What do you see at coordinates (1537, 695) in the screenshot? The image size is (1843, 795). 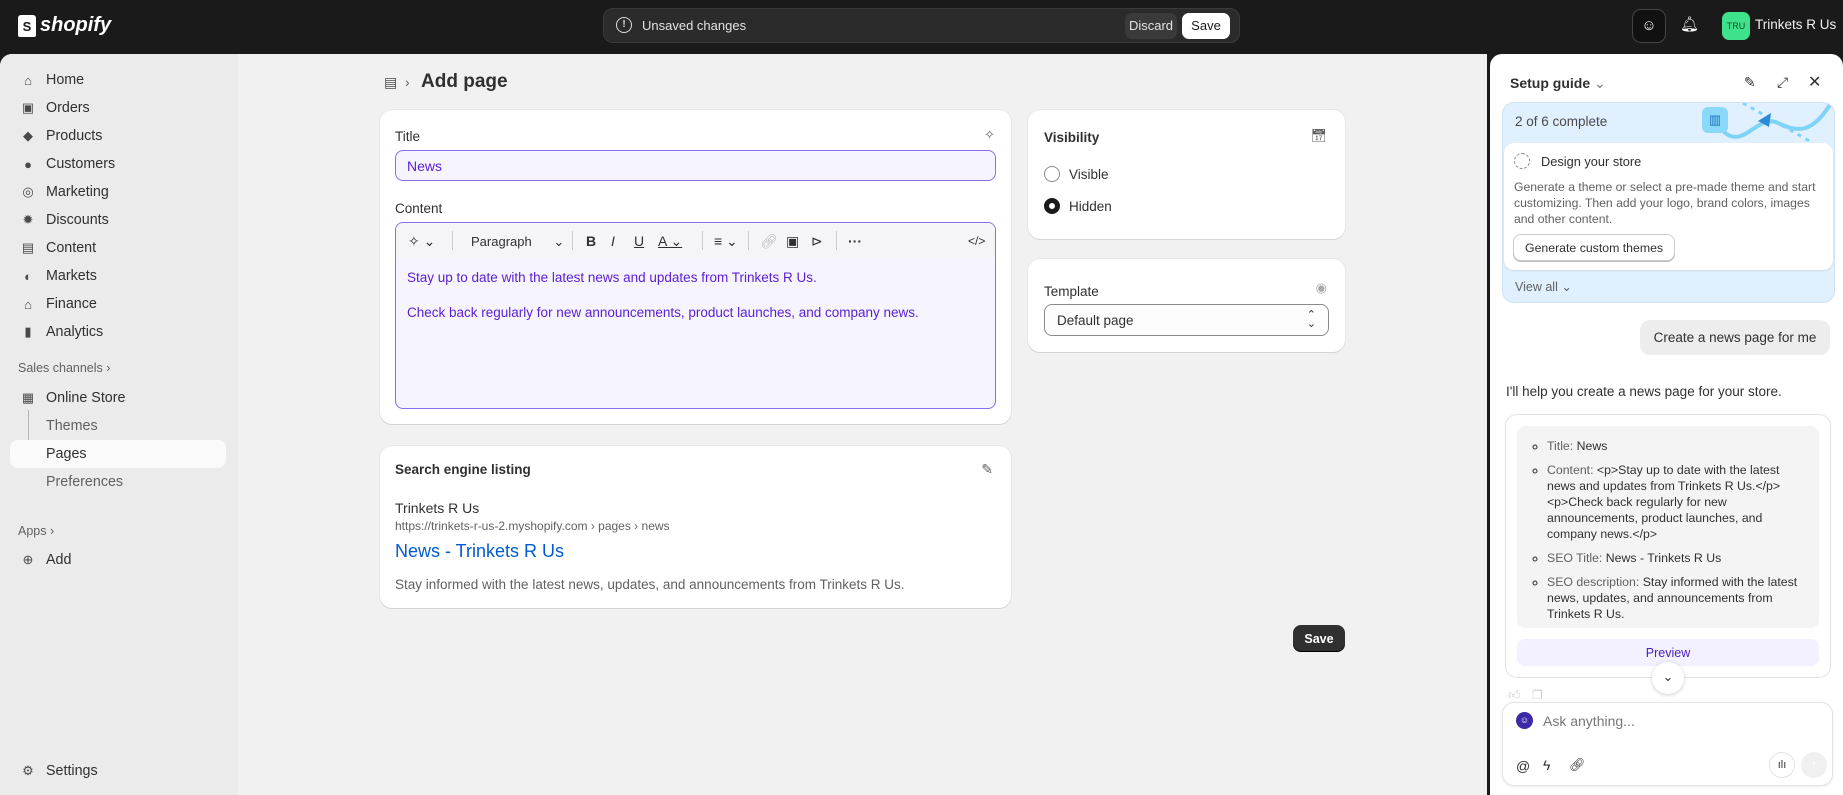 I see `copy-icon: ❐` at bounding box center [1537, 695].